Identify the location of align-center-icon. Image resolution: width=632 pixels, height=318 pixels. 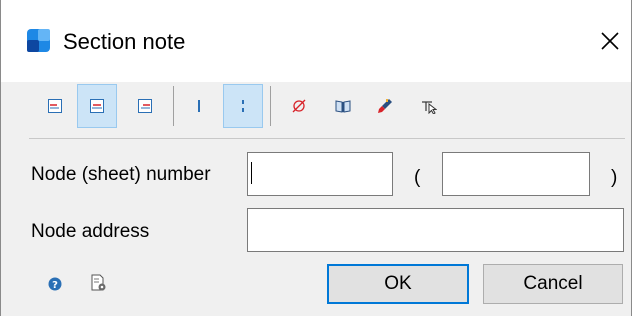
(97, 106).